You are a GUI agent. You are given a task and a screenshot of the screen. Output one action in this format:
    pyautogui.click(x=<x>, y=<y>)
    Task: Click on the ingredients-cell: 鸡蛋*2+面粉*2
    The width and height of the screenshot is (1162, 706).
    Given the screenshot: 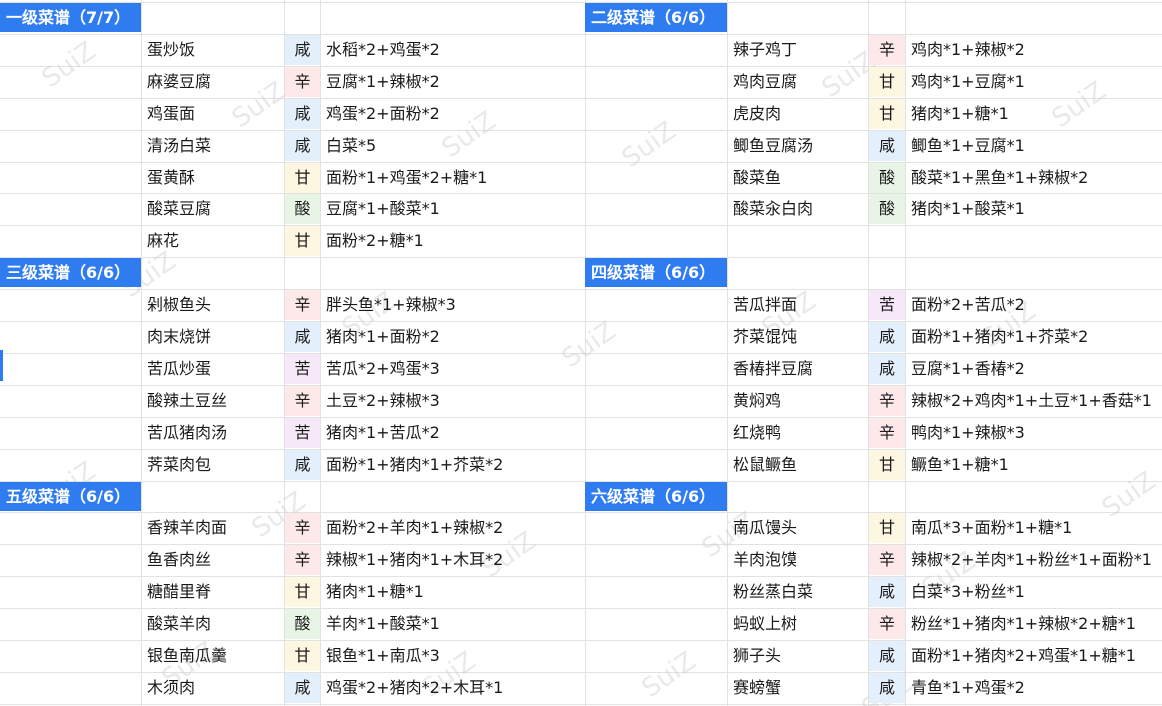 What is the action you would take?
    pyautogui.click(x=452, y=114)
    